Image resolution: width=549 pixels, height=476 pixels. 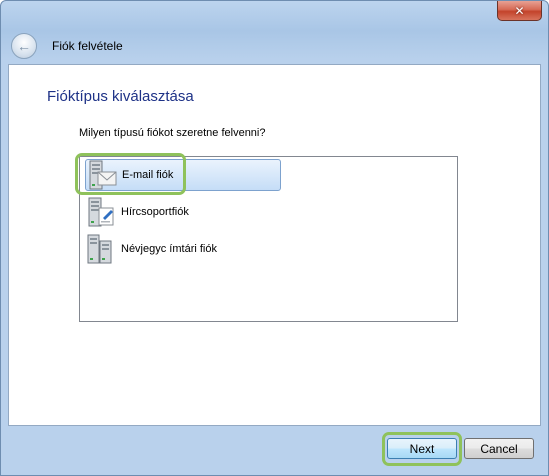 I want to click on page-heading: Fióktípus kiválasztása, so click(x=120, y=96).